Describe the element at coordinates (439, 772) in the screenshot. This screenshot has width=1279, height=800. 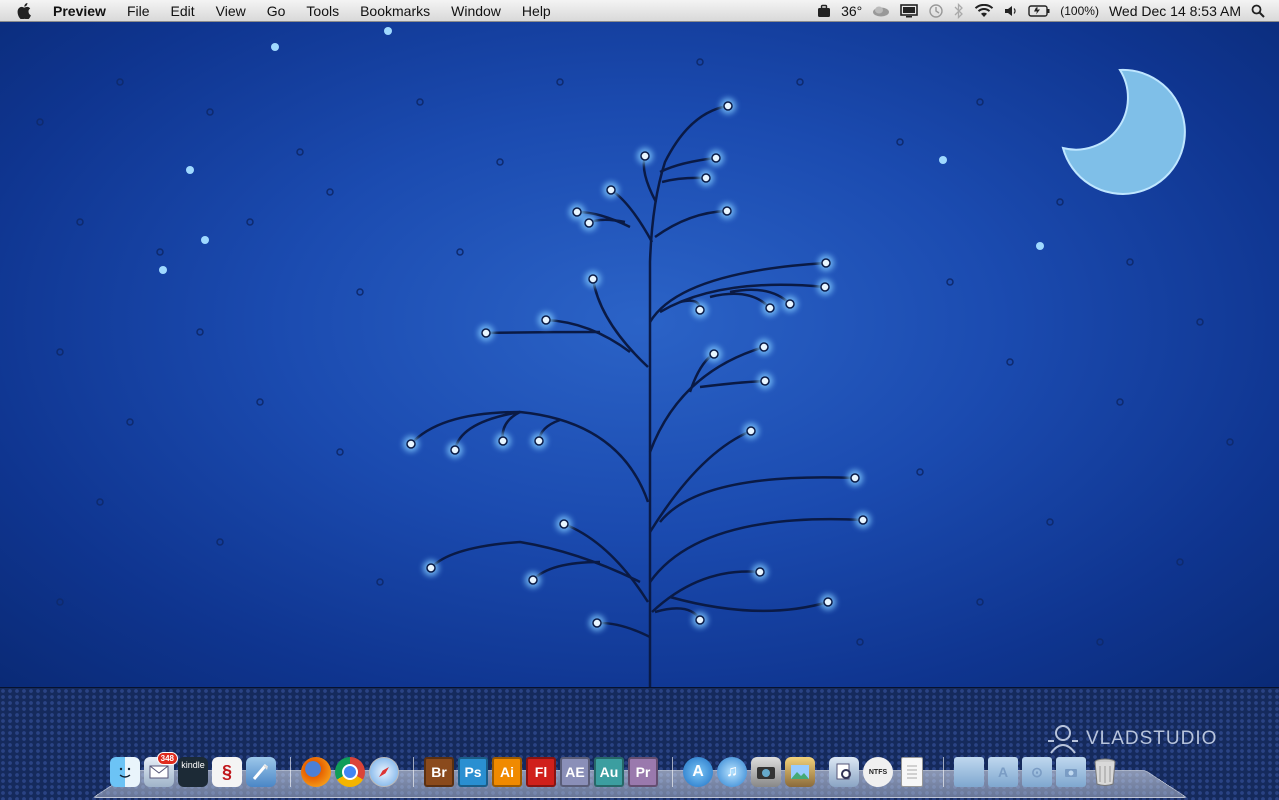
I see `bridge-icon: Br` at that location.